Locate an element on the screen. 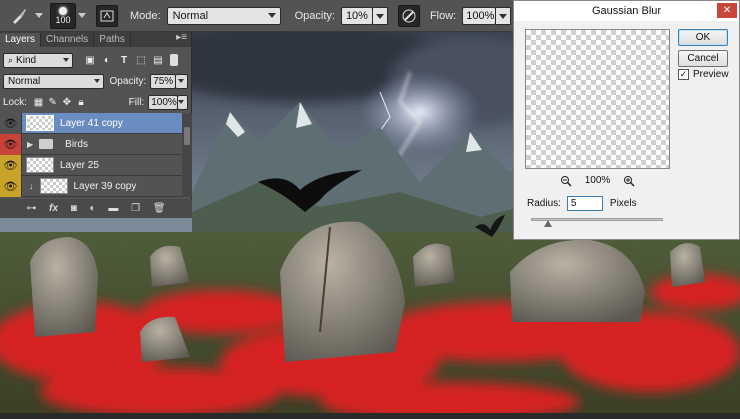  fill-value: 100% is located at coordinates (164, 102).